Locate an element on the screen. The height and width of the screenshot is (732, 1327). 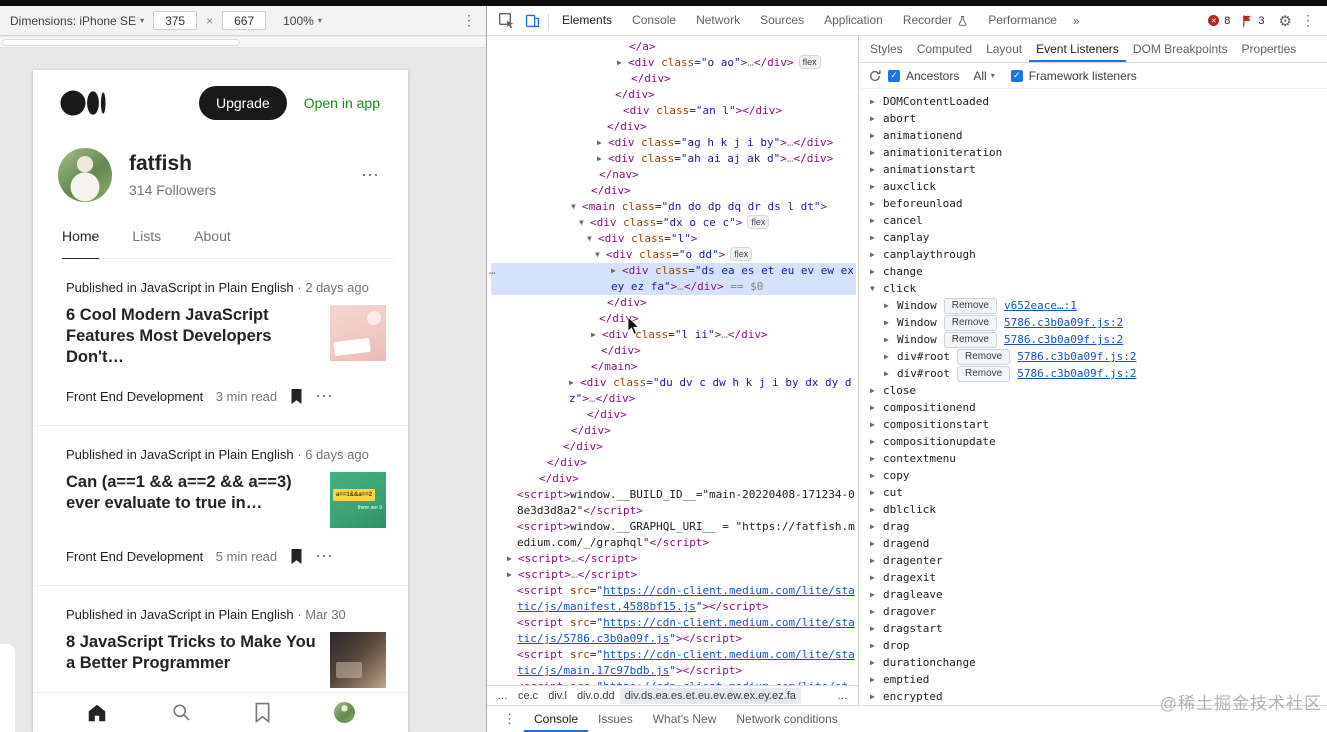
event-row-auxclick: ▶ auxclick is located at coordinates (1093, 186).